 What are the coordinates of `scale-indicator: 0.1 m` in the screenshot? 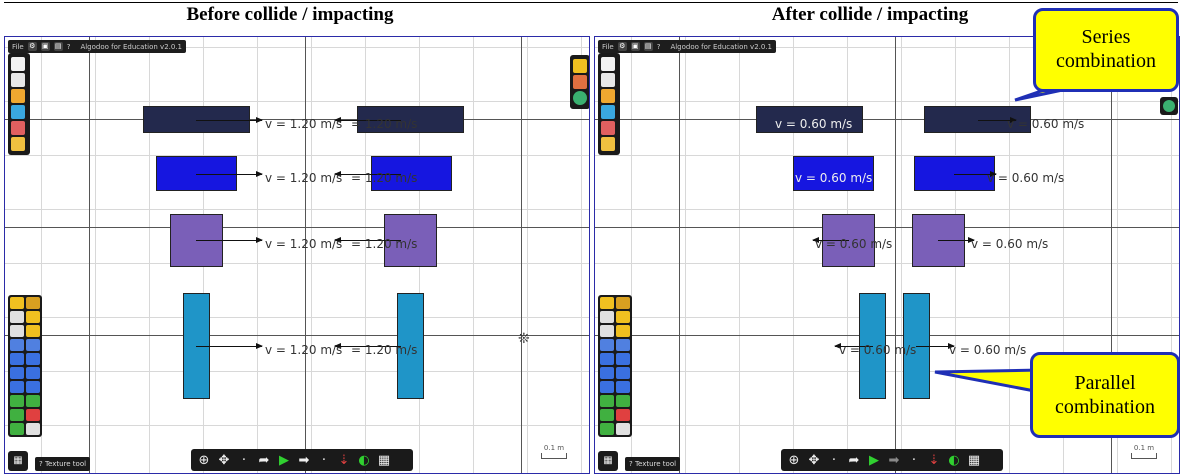 It's located at (1144, 451).